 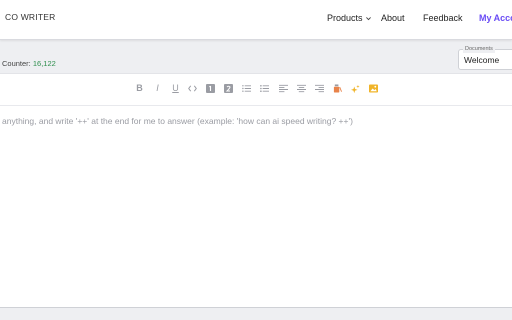 I want to click on ordered-list-icon, so click(x=246, y=88).